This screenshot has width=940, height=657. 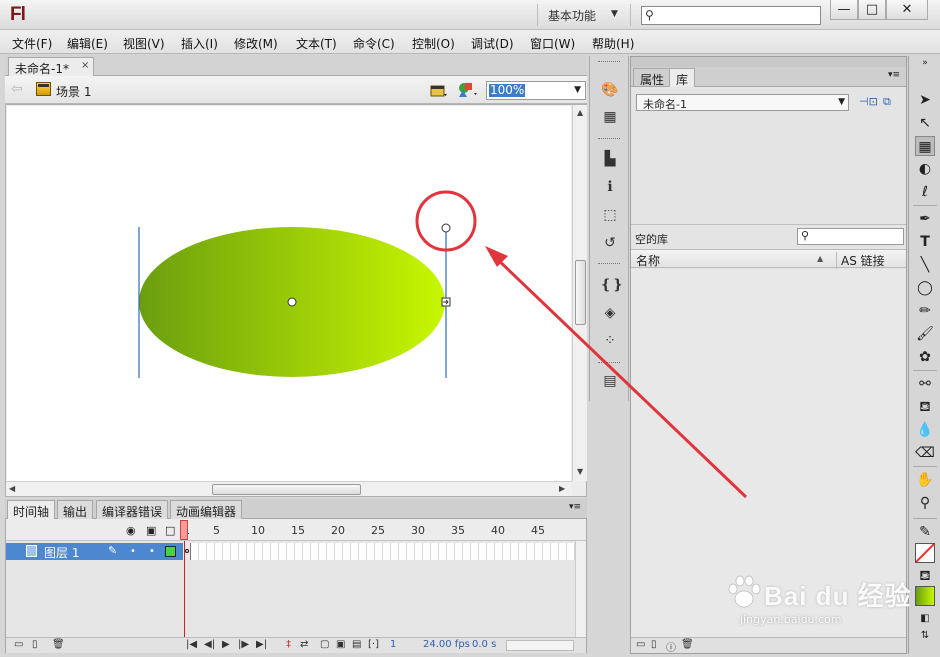 I want to click on onion-skin-icon: ▢, so click(x=324, y=644).